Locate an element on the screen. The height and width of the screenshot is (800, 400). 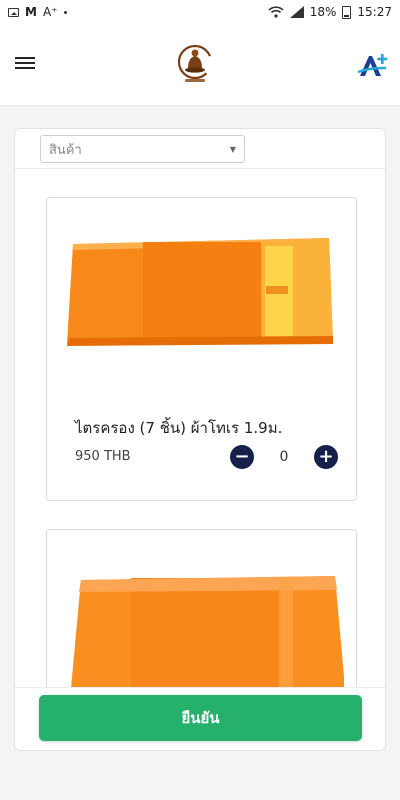
signal-icon is located at coordinates (296, 12).